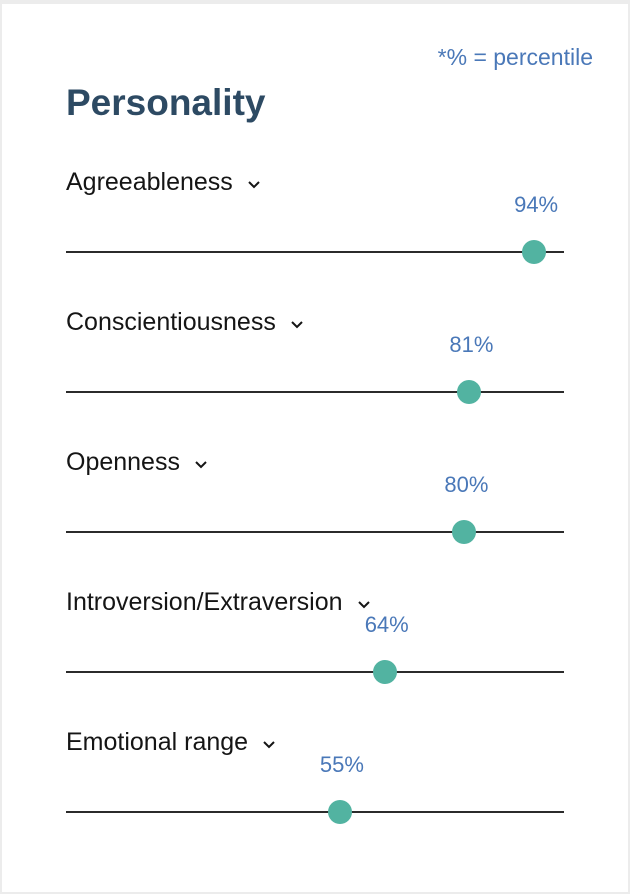  I want to click on percentile-label: 64%, so click(386, 624).